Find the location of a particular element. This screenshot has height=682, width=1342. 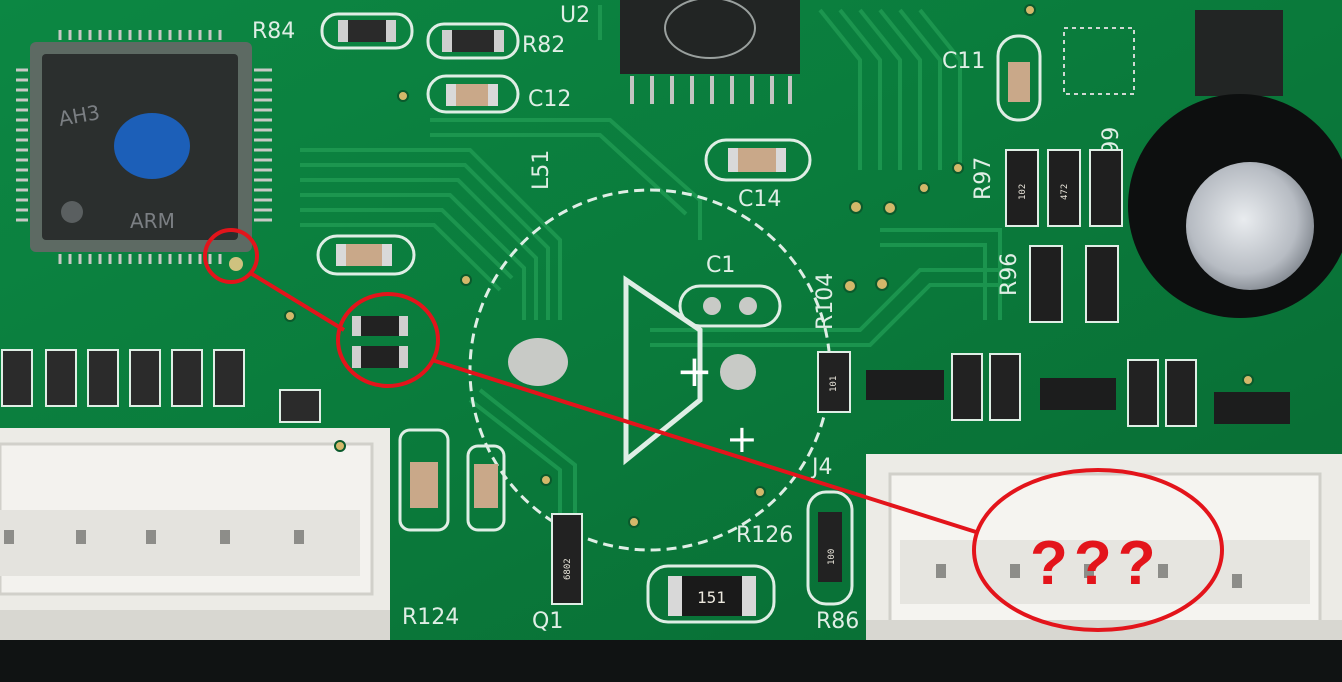

plus-sign: + is located at coordinates (694, 371).